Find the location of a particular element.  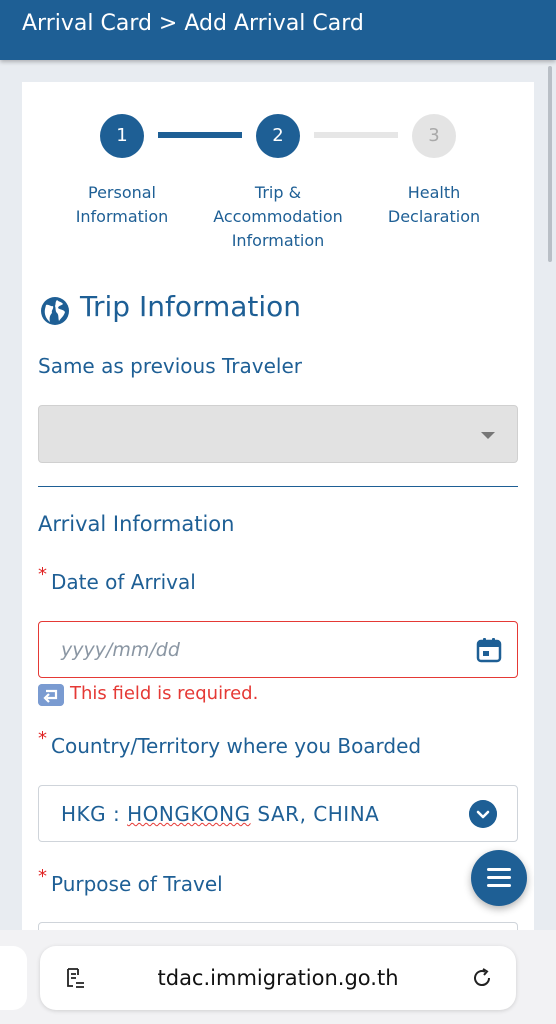

step-3-label-line2: Declaration is located at coordinates (434, 216).